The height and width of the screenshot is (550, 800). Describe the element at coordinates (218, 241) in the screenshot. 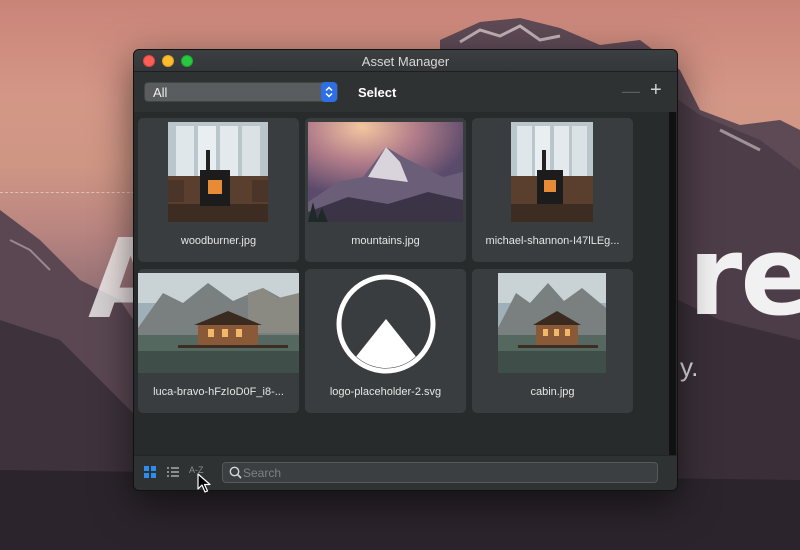

I see `asset-filename: woodburner.jpg` at that location.